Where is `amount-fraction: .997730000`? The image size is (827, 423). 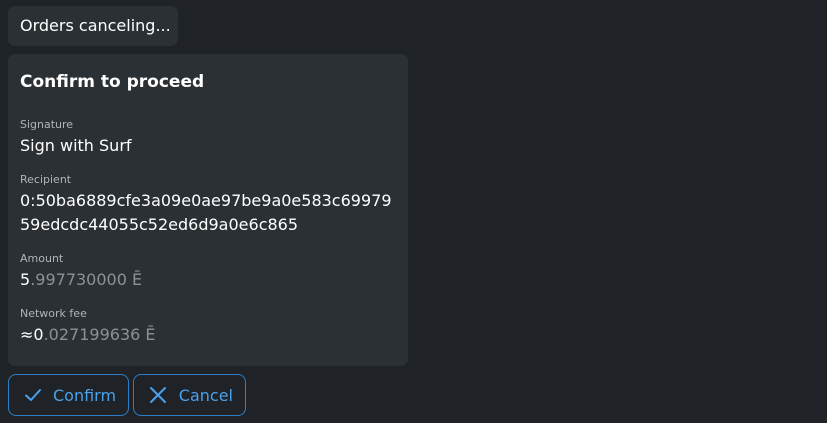
amount-fraction: .997730000 is located at coordinates (78, 279).